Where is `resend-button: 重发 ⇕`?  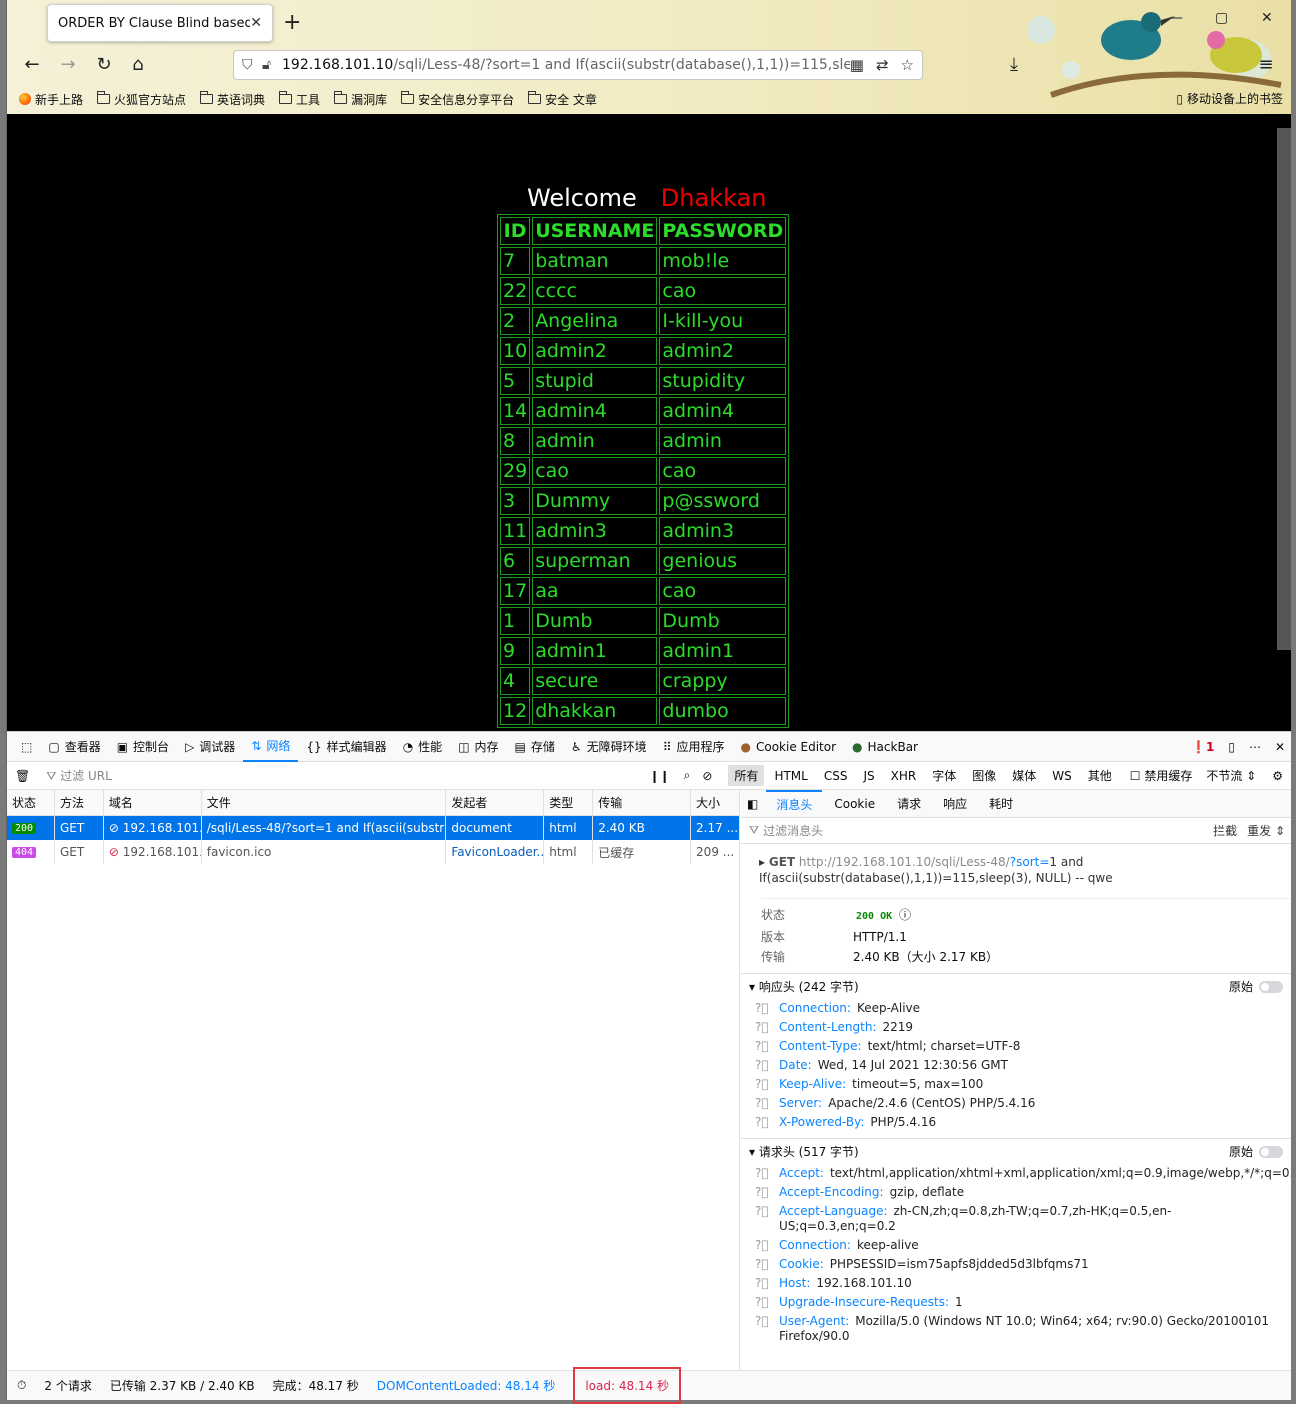
resend-button: 重发 ⇕ is located at coordinates (1266, 830).